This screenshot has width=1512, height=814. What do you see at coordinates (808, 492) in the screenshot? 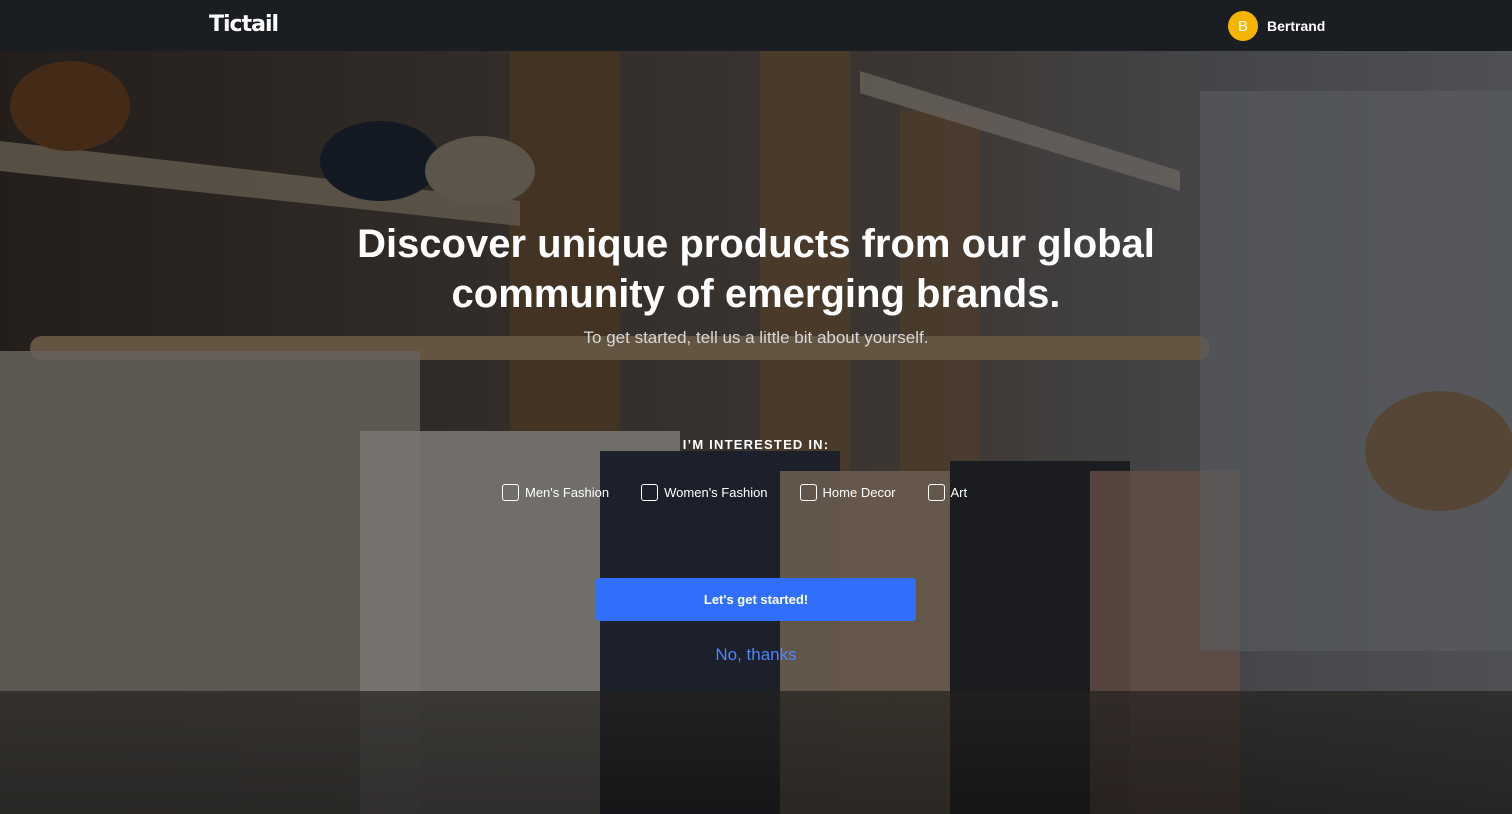
I see `home-decor-checkbox` at bounding box center [808, 492].